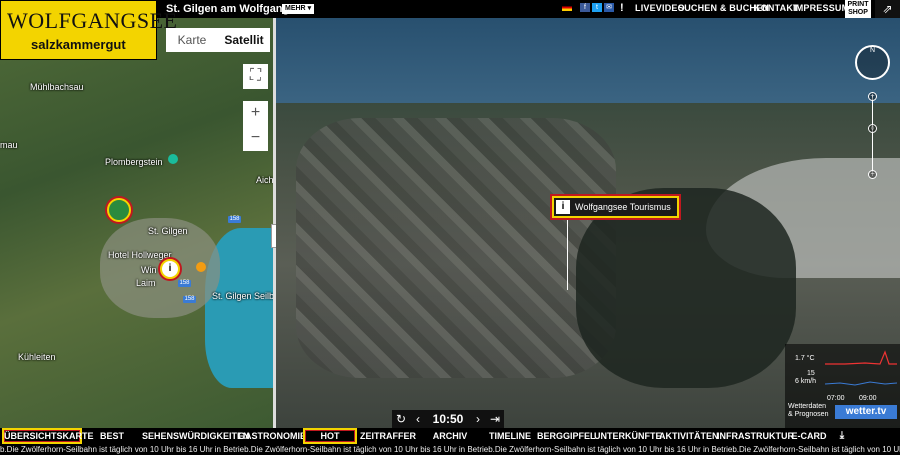 The height and width of the screenshot is (455, 900). Describe the element at coordinates (842, 436) in the screenshot. I see `download-icon: ⤓` at that location.